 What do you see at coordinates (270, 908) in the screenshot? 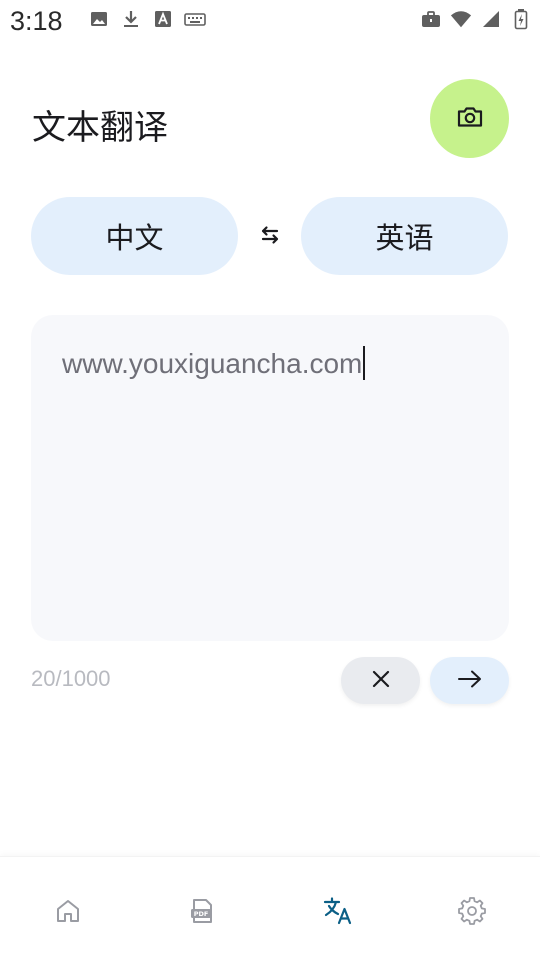
I see `bottom-navigation: PDF` at bounding box center [270, 908].